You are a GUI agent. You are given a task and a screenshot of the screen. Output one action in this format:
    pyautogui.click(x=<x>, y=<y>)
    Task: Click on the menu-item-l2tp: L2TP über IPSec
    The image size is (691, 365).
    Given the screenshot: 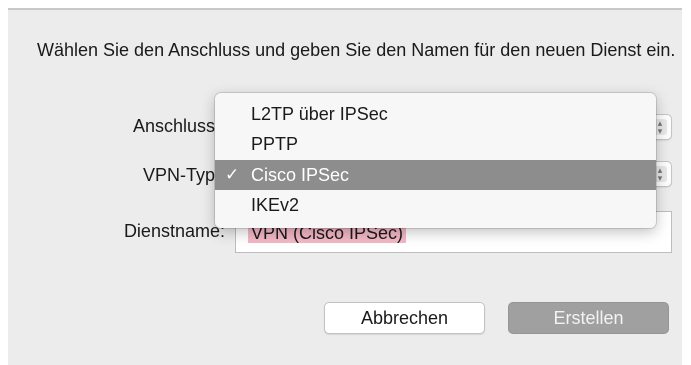 What is the action you would take?
    pyautogui.click(x=435, y=114)
    